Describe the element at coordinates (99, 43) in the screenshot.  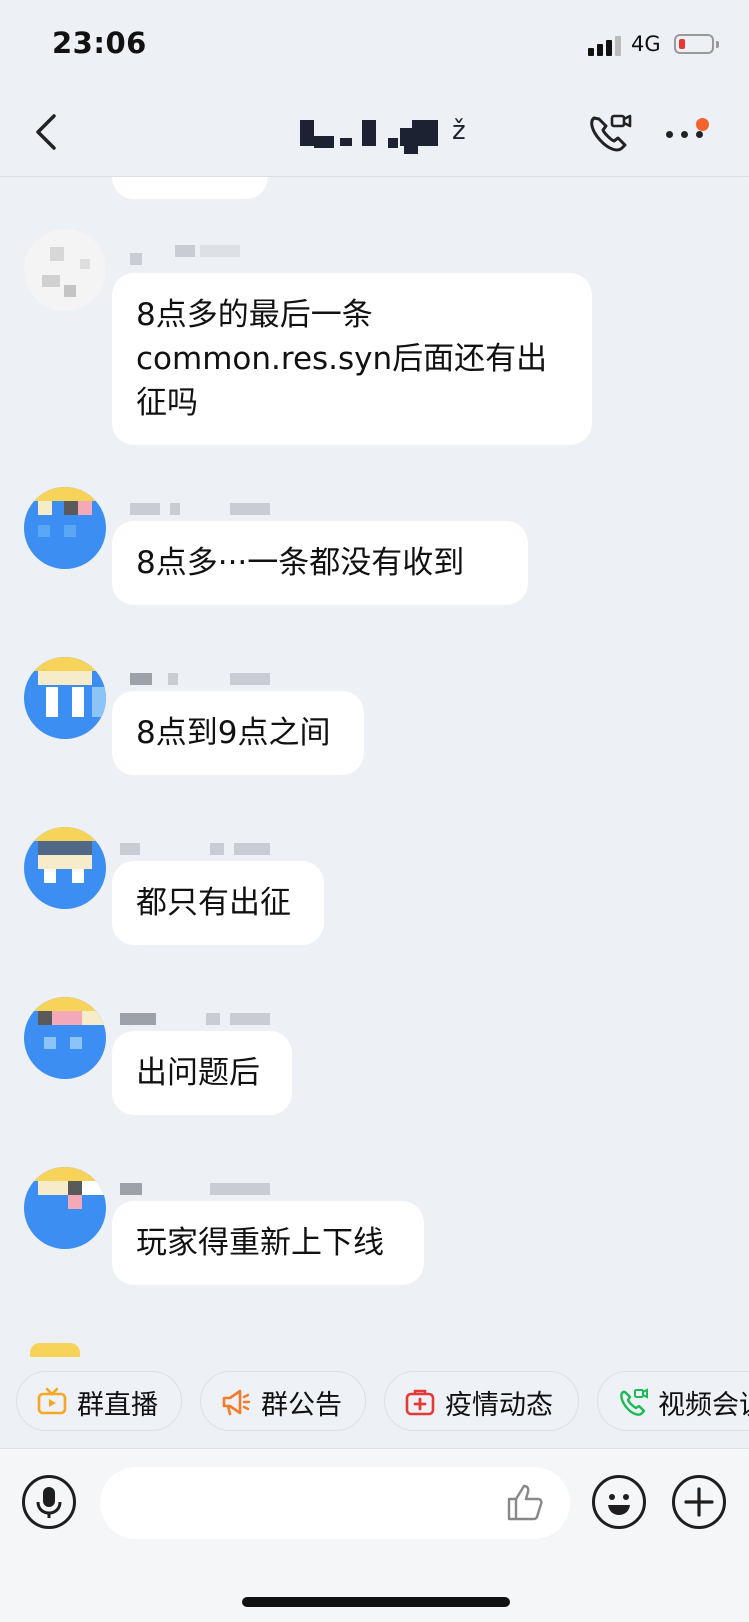
I see `status-time: 23:06` at that location.